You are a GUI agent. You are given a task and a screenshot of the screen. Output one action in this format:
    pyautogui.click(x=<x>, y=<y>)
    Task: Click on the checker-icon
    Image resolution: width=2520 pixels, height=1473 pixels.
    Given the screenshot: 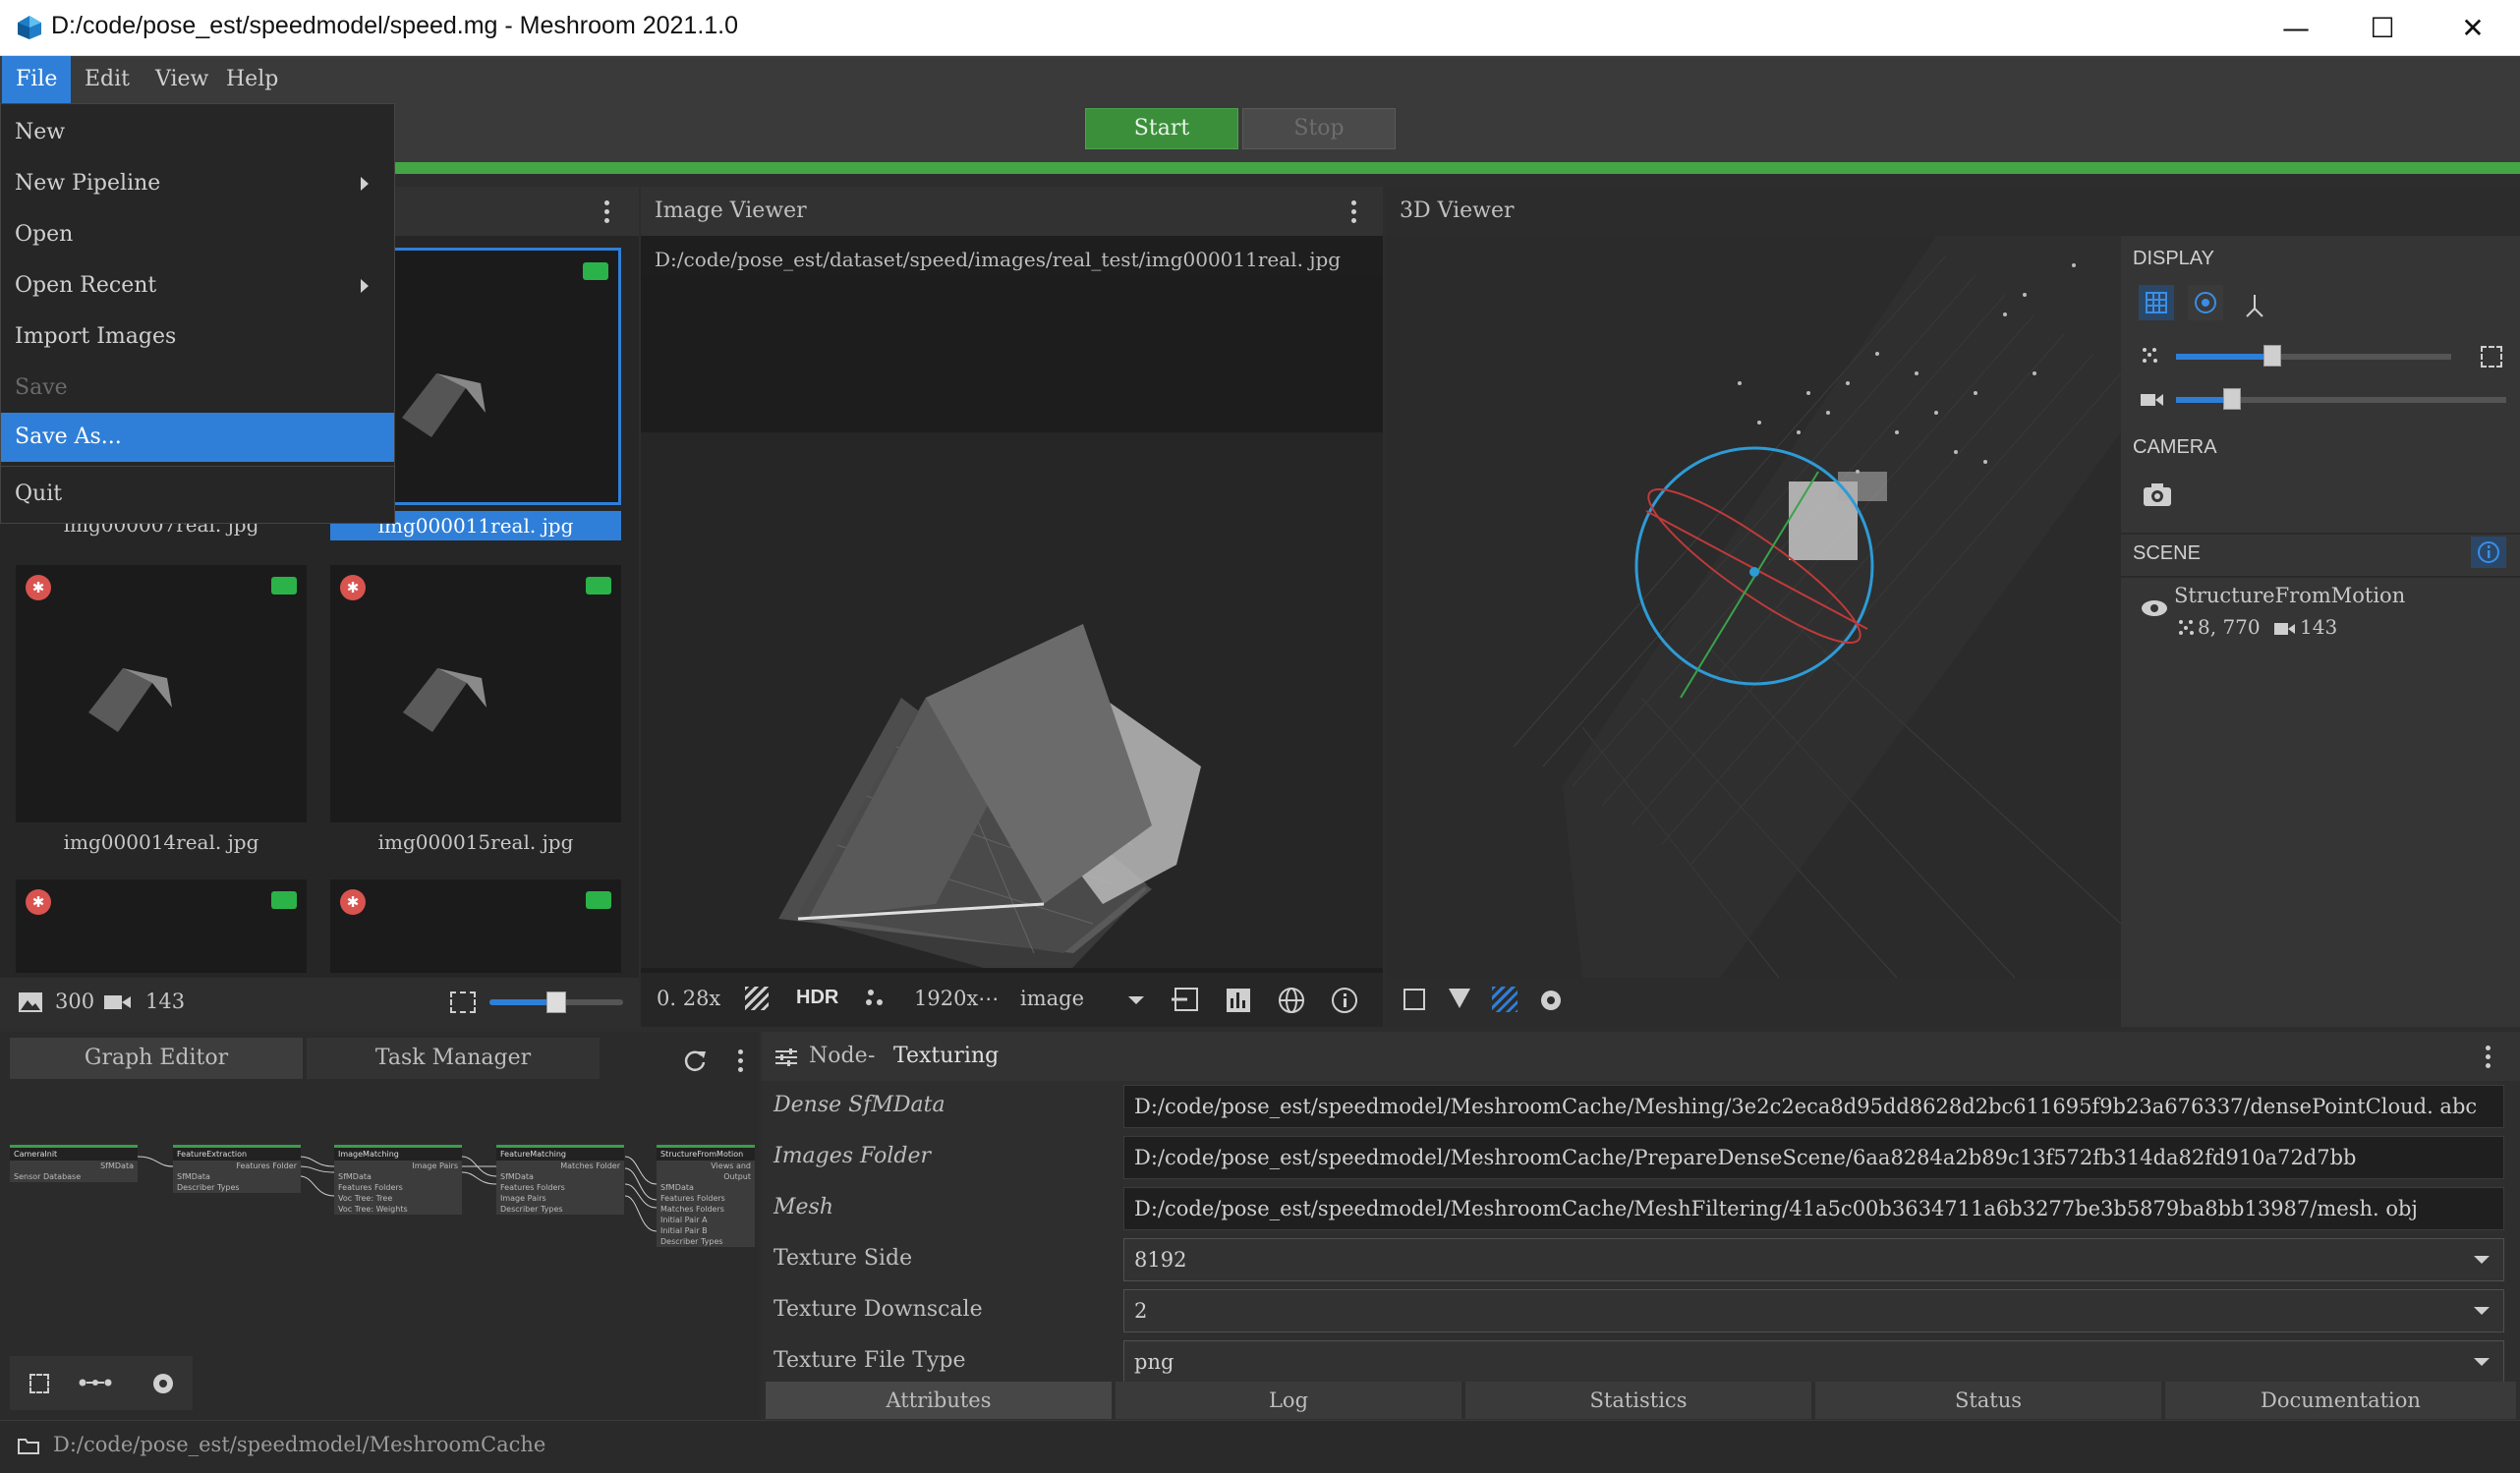 What is the action you would take?
    pyautogui.click(x=757, y=998)
    